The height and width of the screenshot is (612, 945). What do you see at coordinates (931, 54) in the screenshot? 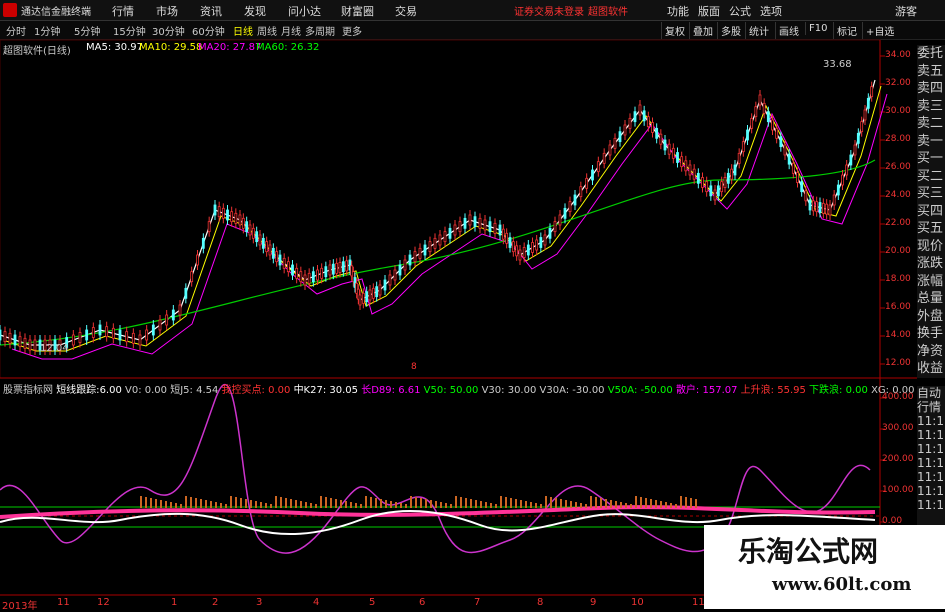
I see `sidebar-item: 委托` at bounding box center [931, 54].